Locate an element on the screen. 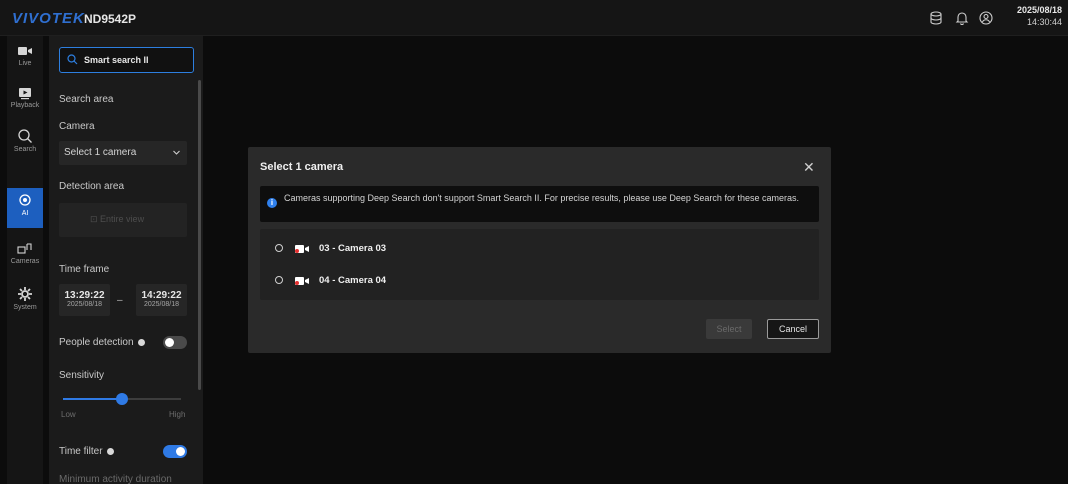  entire-view-button: ⊡ Entire view is located at coordinates (123, 220).